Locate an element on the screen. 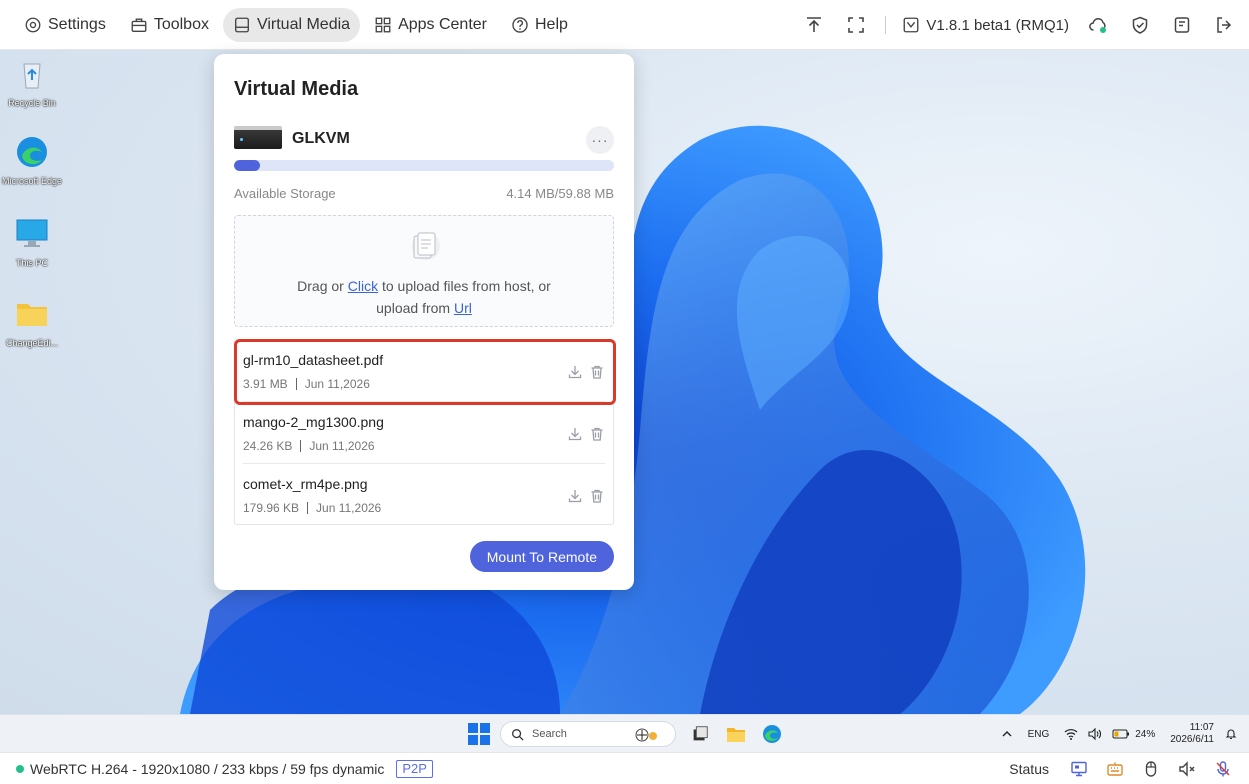 The width and height of the screenshot is (1249, 784). chevron-up-icon is located at coordinates (1007, 734).